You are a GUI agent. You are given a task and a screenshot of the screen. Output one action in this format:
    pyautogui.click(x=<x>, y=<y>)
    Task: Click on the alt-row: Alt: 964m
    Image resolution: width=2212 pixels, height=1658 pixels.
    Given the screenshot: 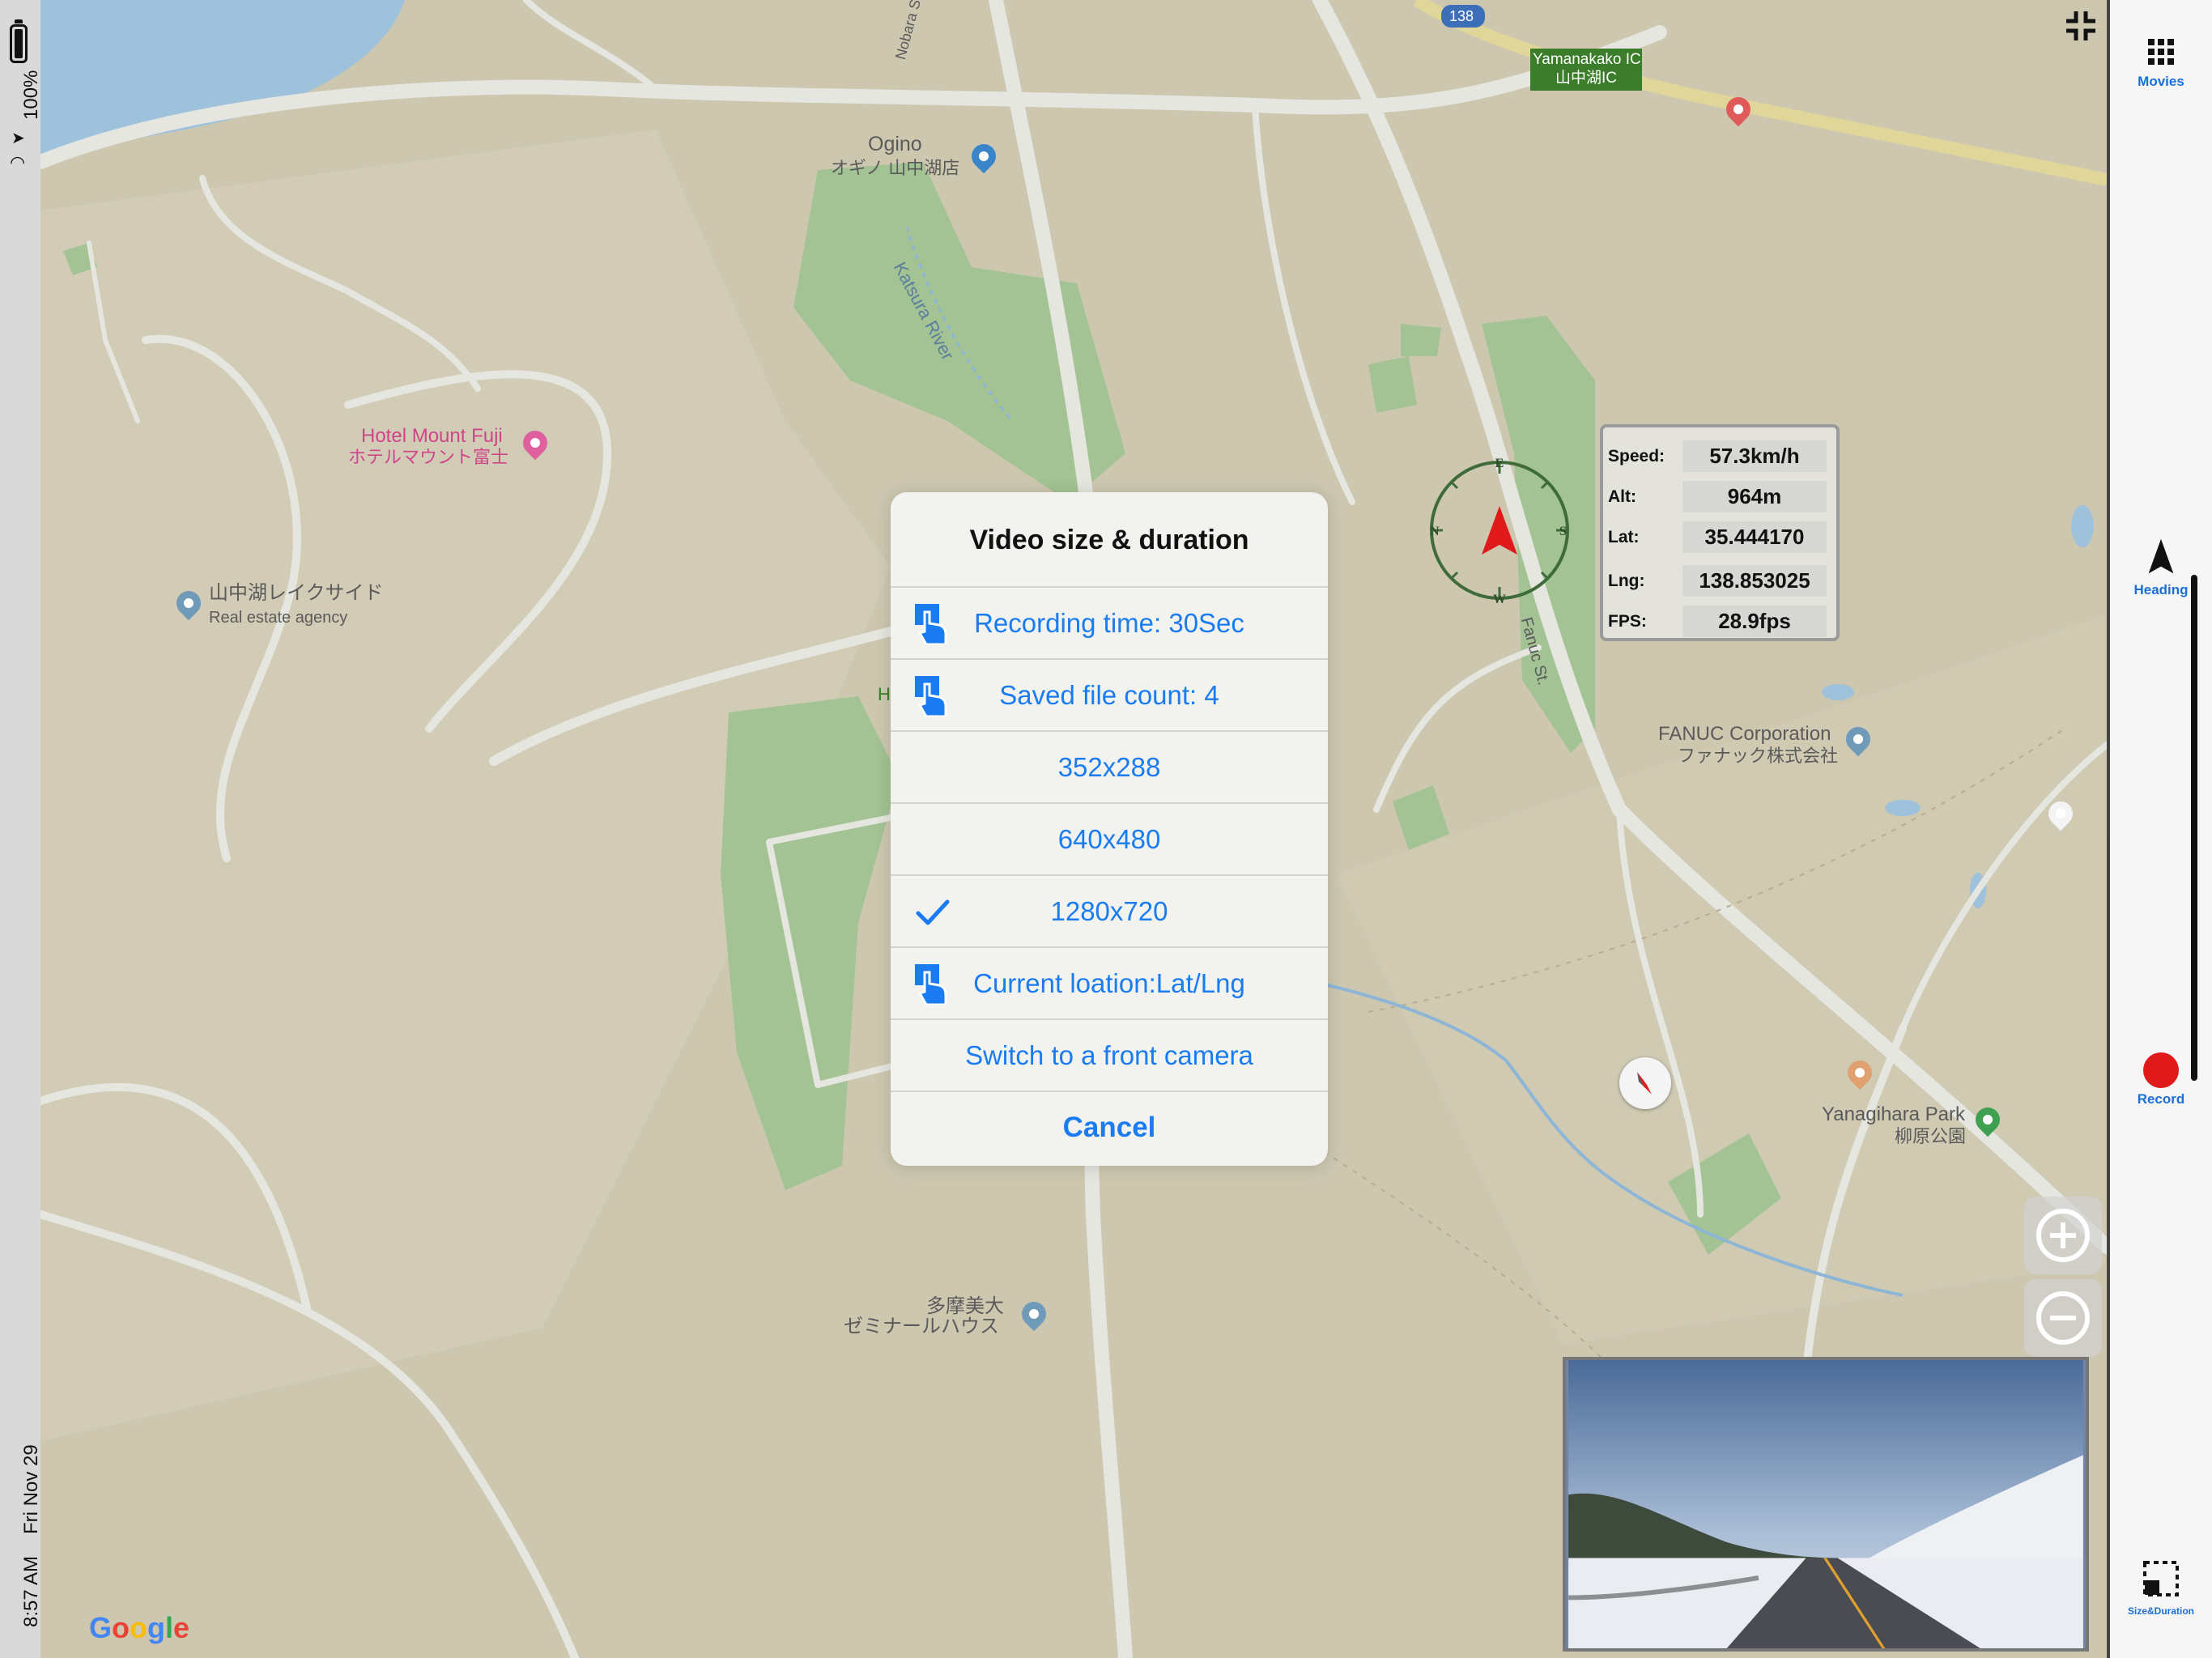 What is the action you would take?
    pyautogui.click(x=1720, y=496)
    